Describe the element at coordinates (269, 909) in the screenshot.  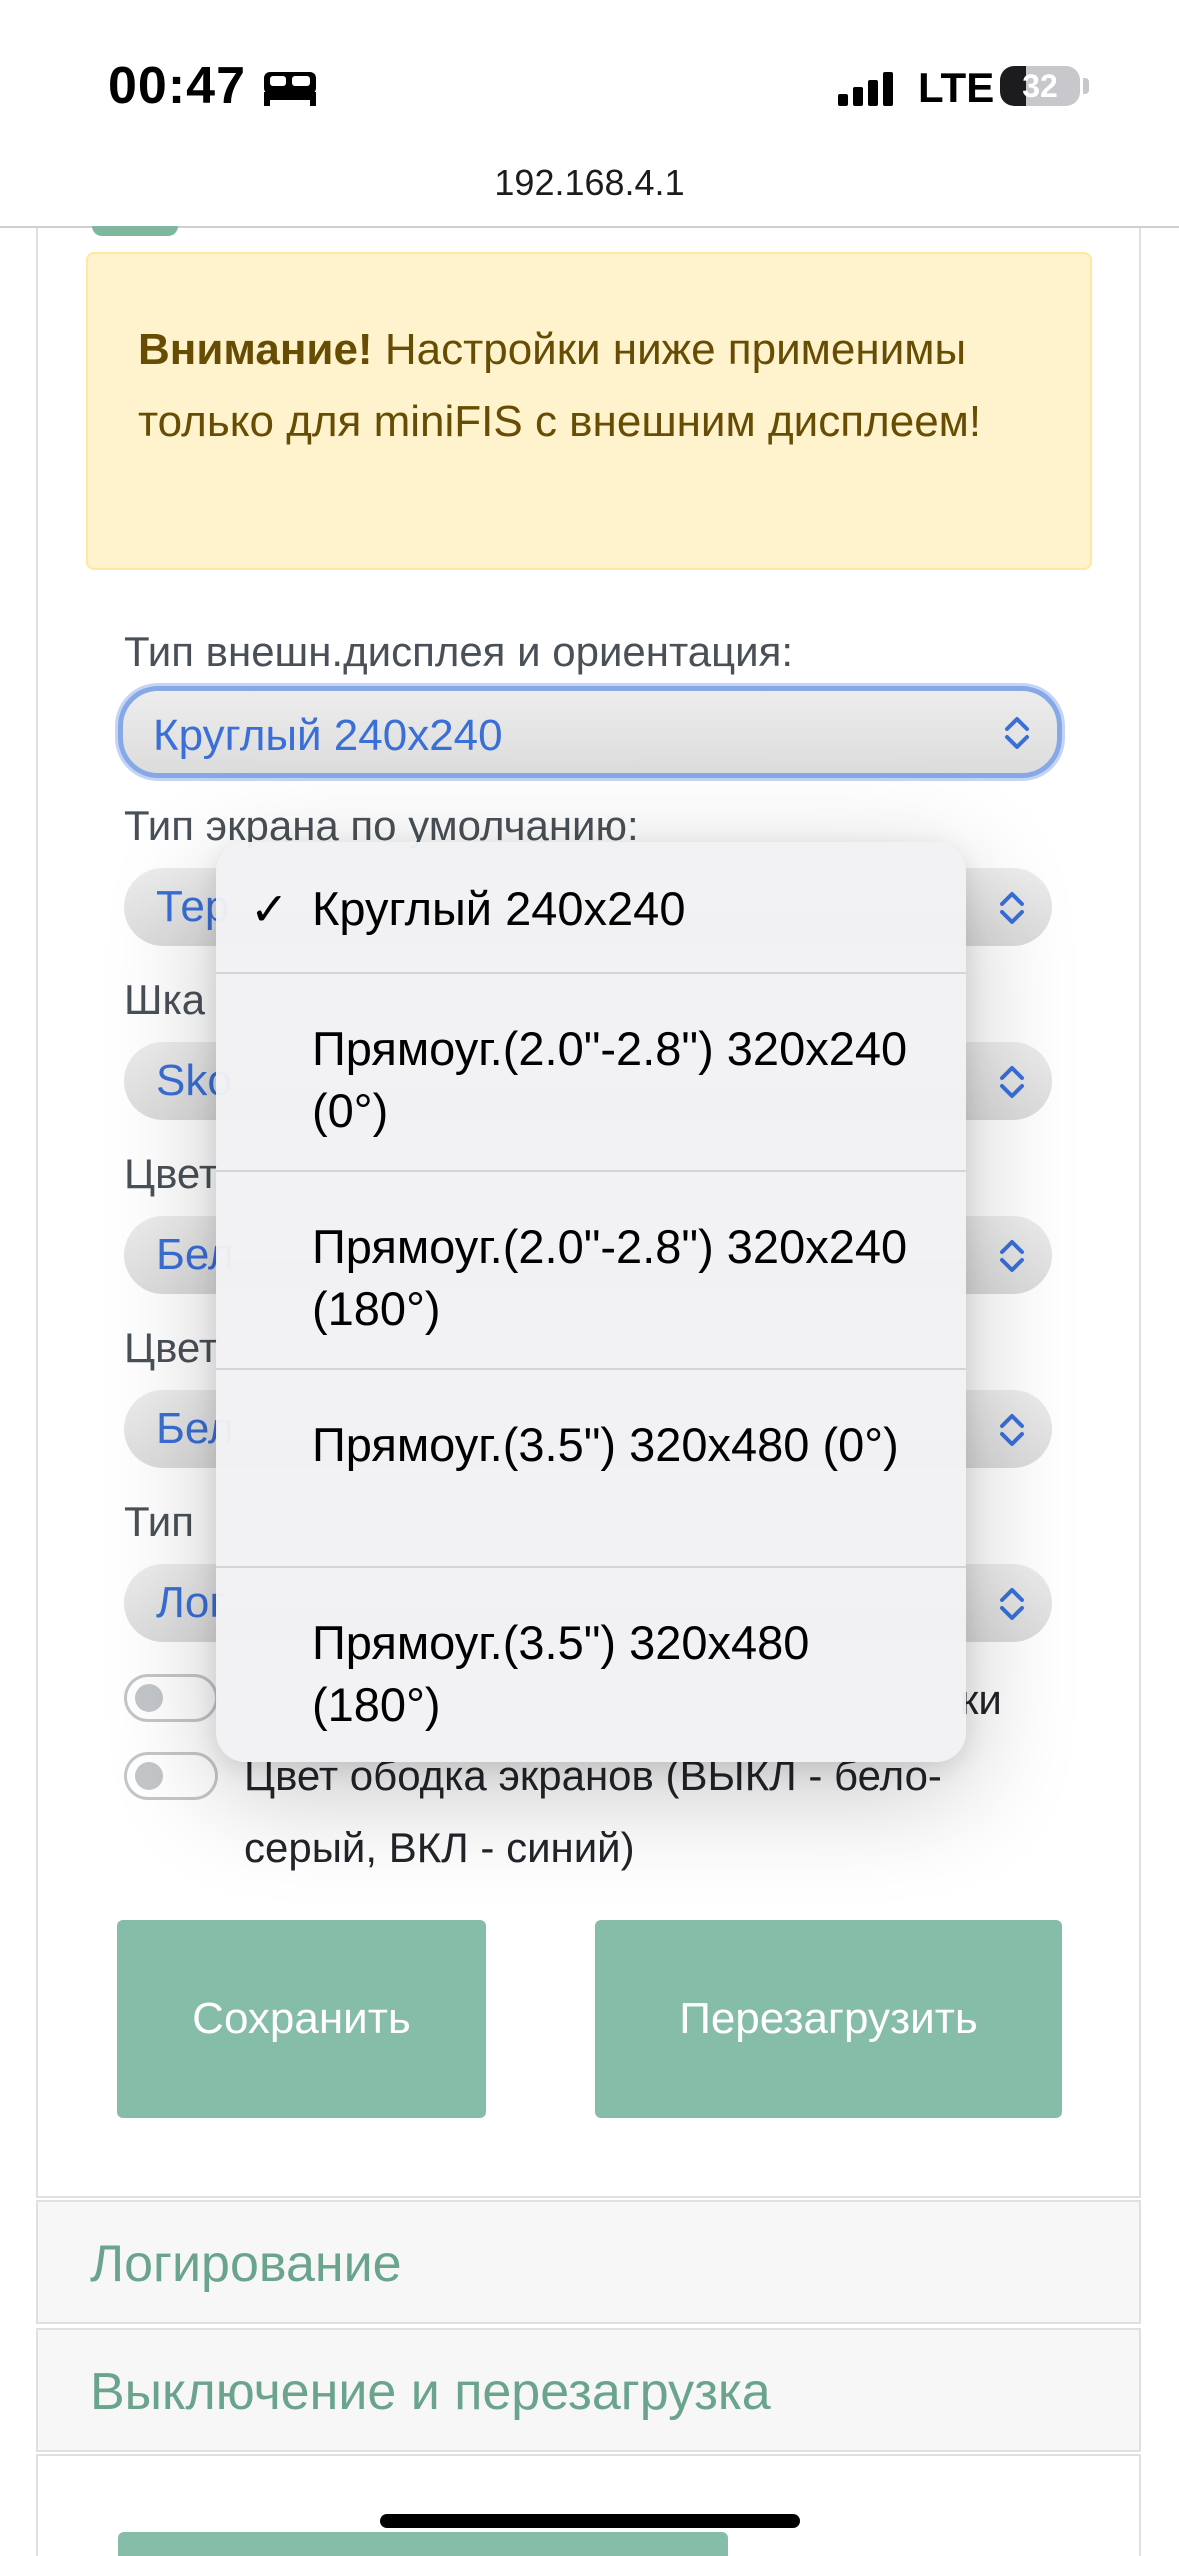
I see `checkmark-icon: ✓` at that location.